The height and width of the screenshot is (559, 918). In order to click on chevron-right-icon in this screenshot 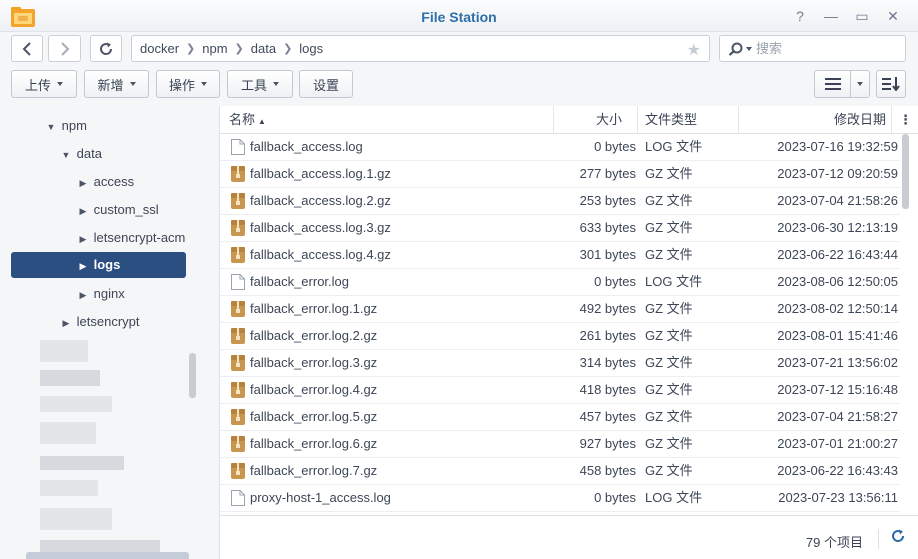, I will do `click(64, 48)`.